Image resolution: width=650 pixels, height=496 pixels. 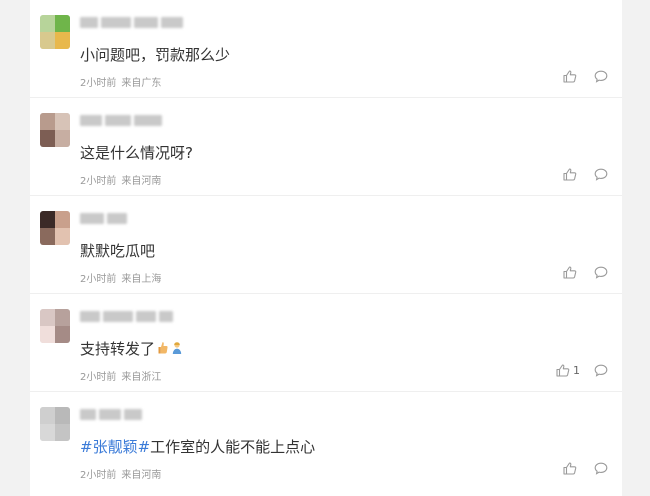 What do you see at coordinates (136, 153) in the screenshot?
I see `comment-text: 这是什么情况呀?` at bounding box center [136, 153].